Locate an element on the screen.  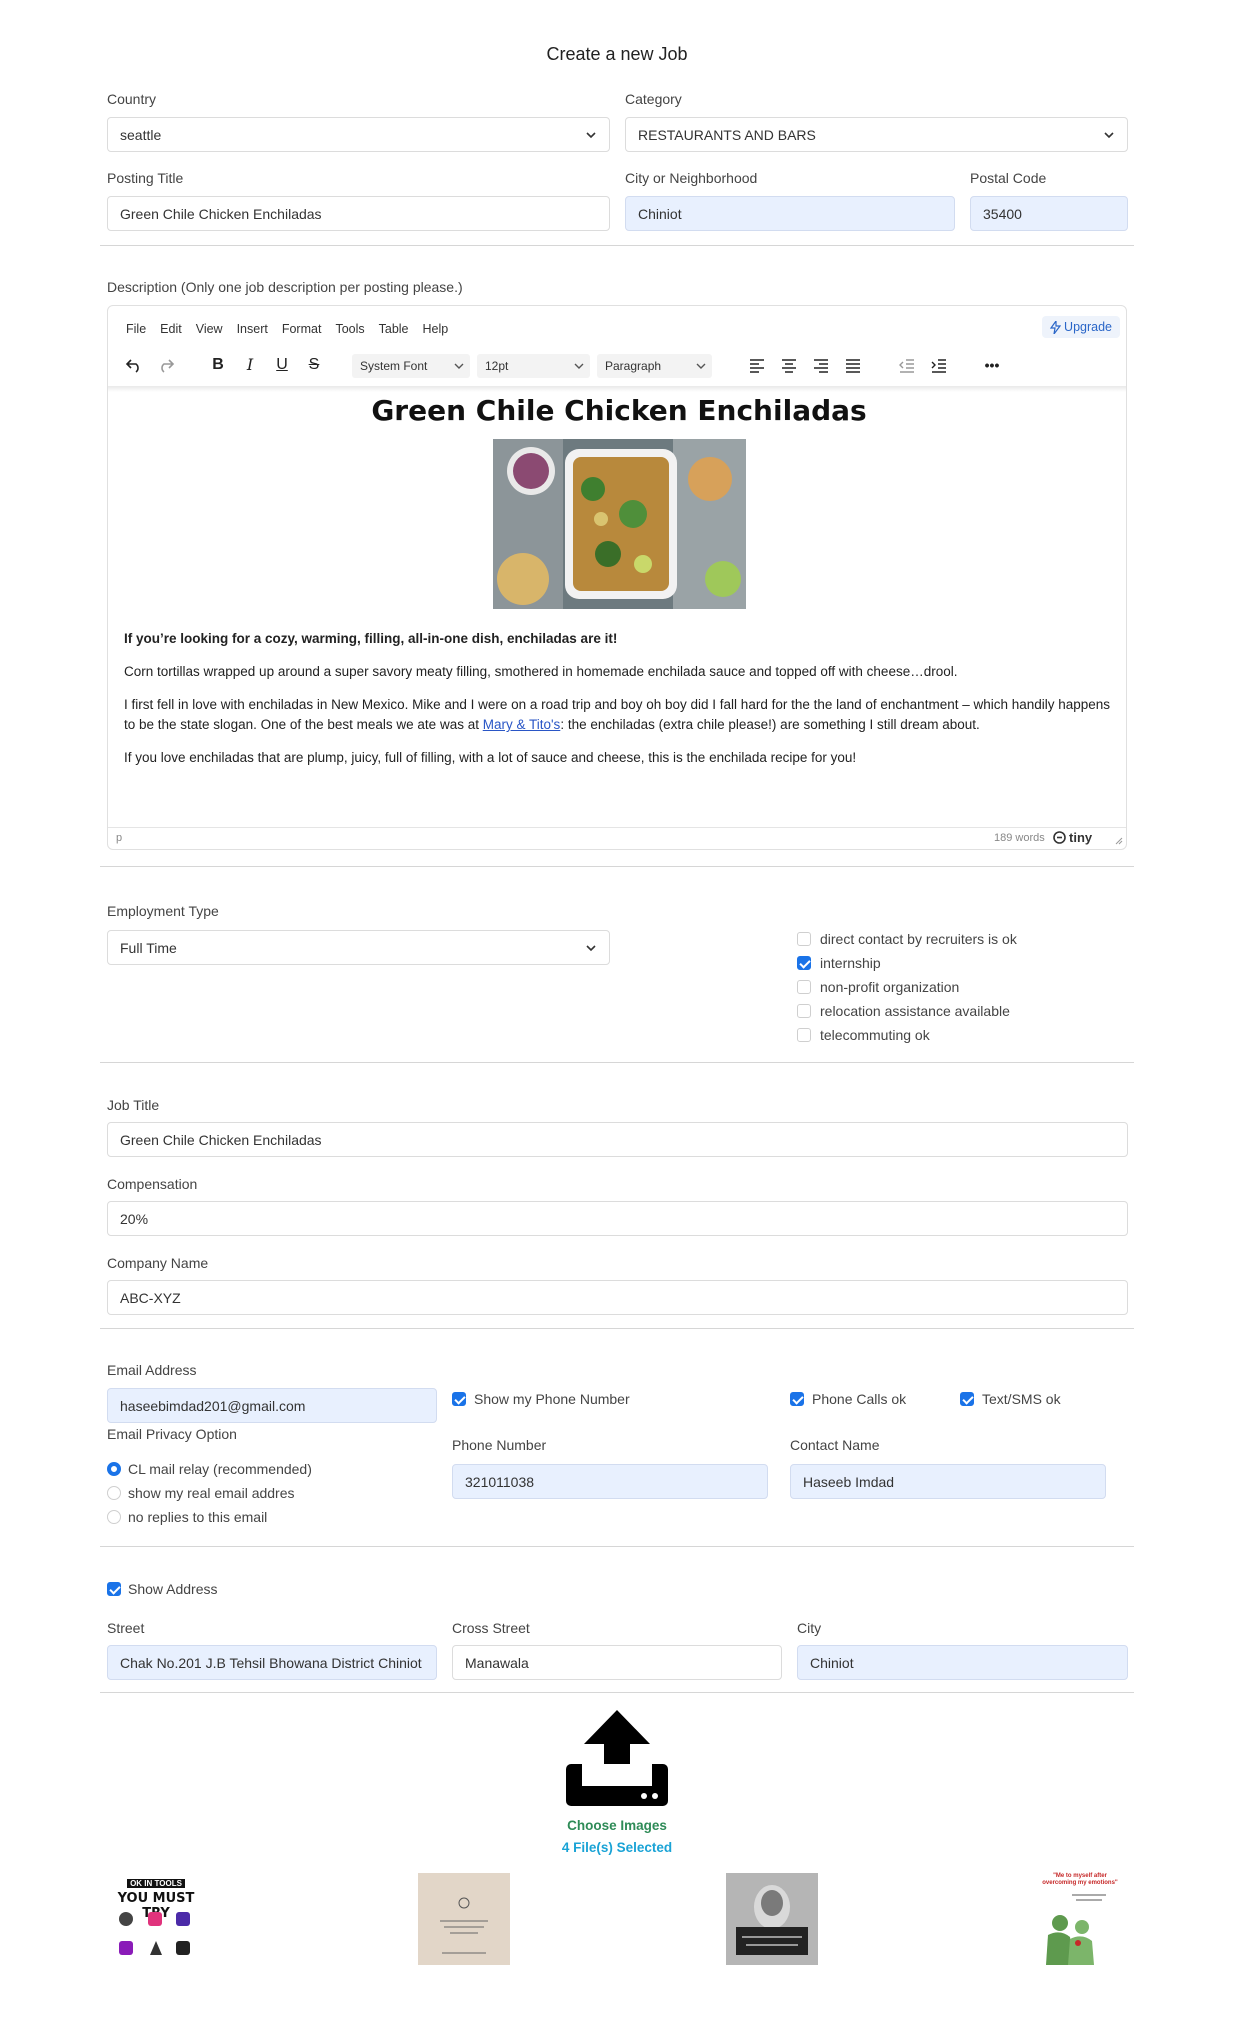
bold-icon: B is located at coordinates (218, 365).